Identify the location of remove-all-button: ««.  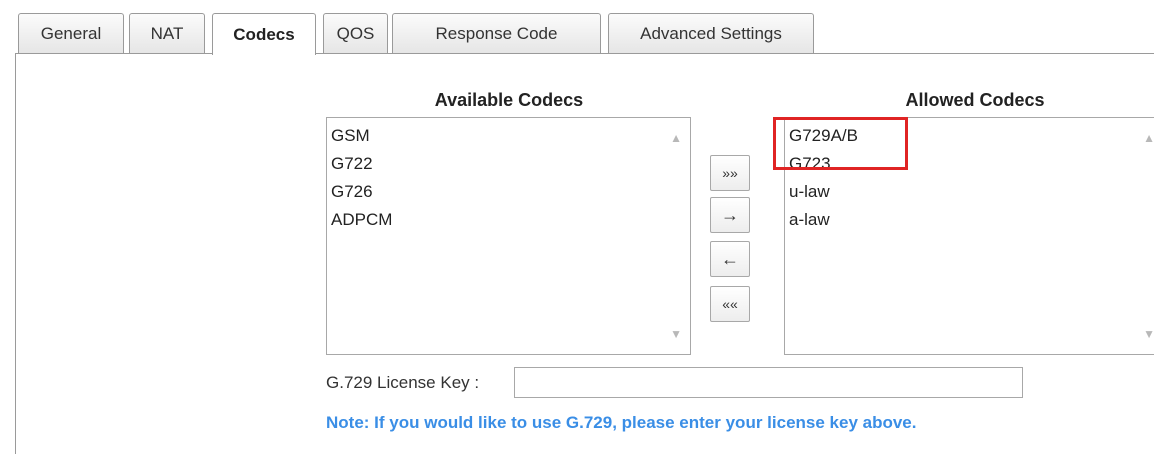
(730, 304).